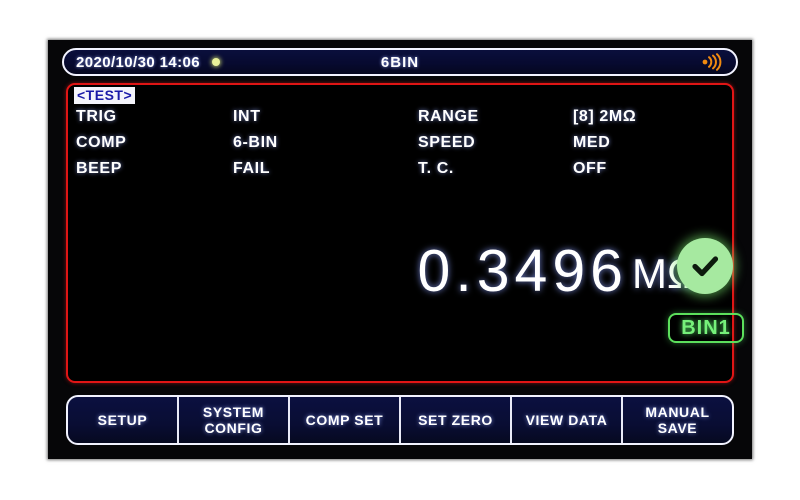  What do you see at coordinates (345, 420) in the screenshot?
I see `button-comp-set: COMP SET` at bounding box center [345, 420].